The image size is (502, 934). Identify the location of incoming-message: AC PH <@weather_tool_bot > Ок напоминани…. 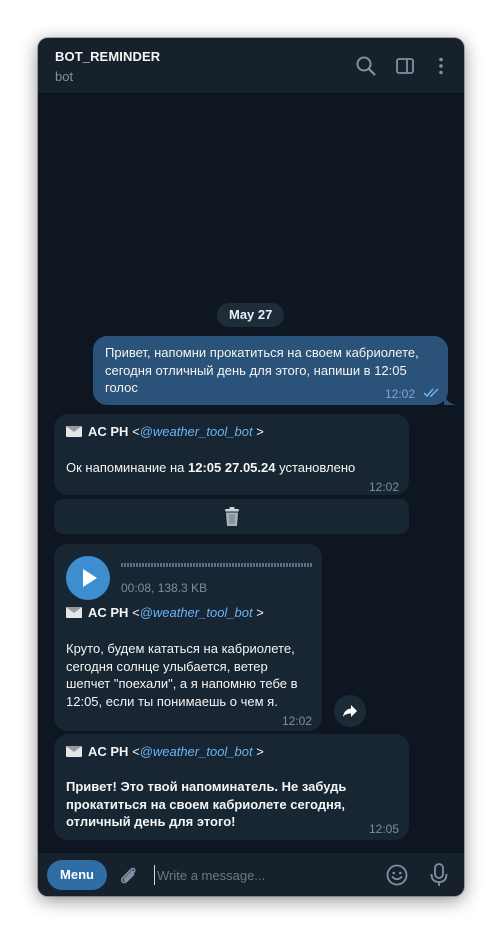
(231, 454).